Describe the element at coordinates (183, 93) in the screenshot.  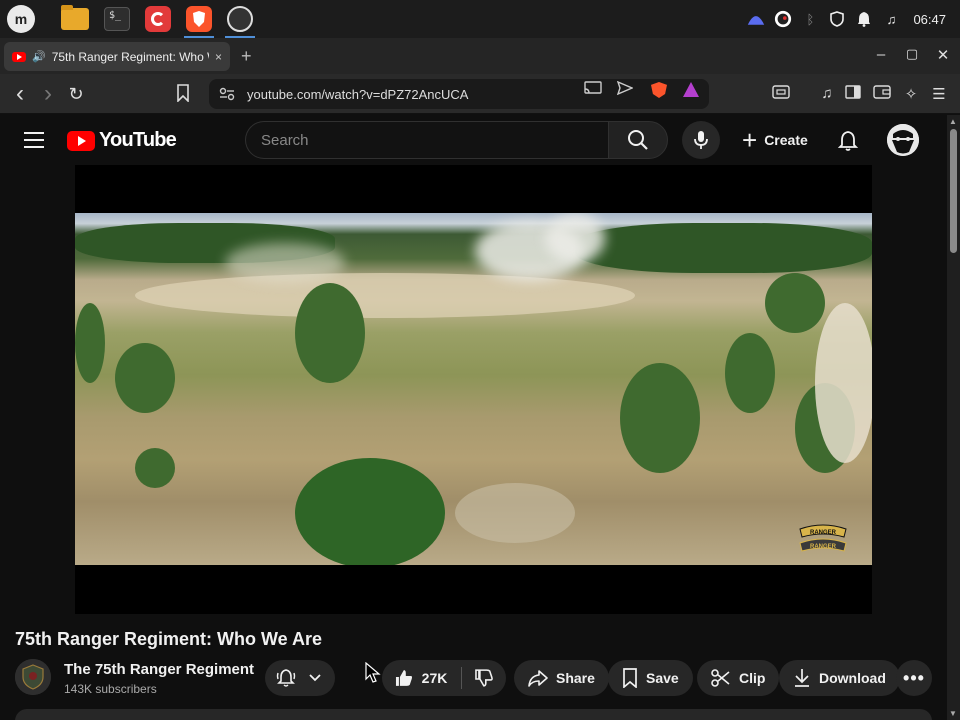
I see `bookmark-icon` at that location.